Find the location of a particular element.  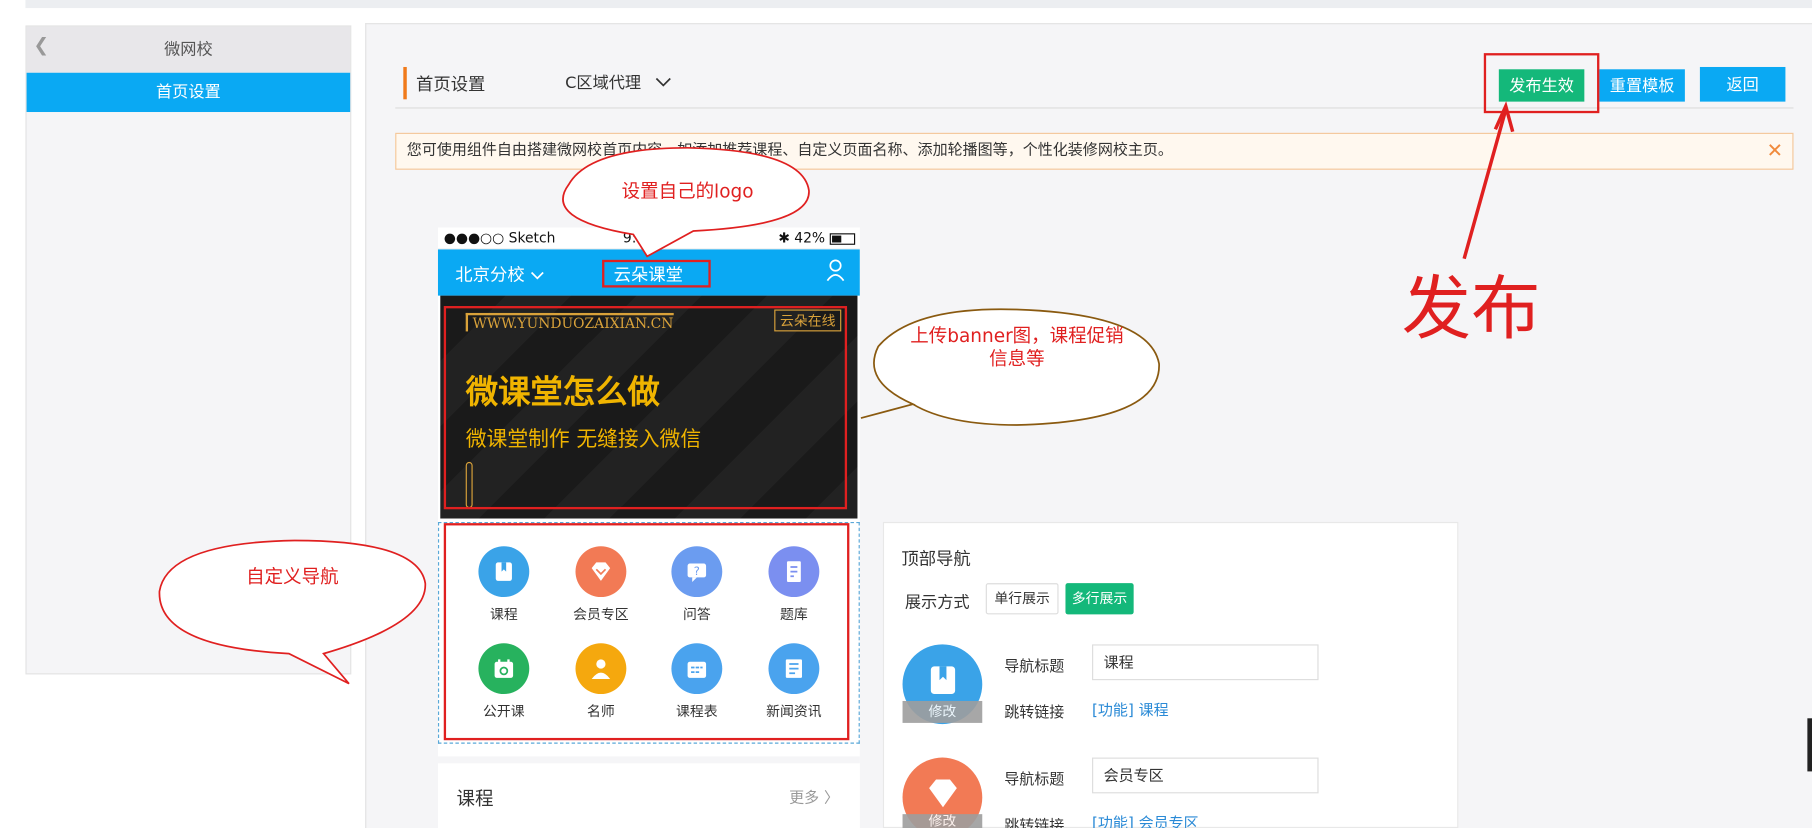

annotation-logo: 设置自己的logo is located at coordinates (687, 191).